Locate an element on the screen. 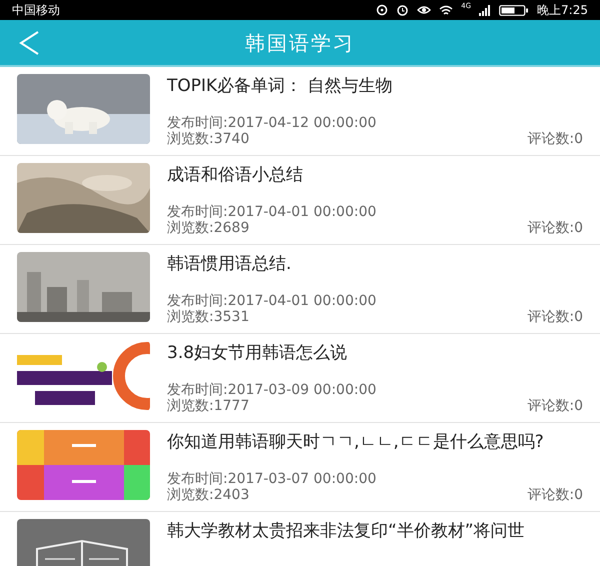 The image size is (600, 566). wifi-icon is located at coordinates (446, 10).